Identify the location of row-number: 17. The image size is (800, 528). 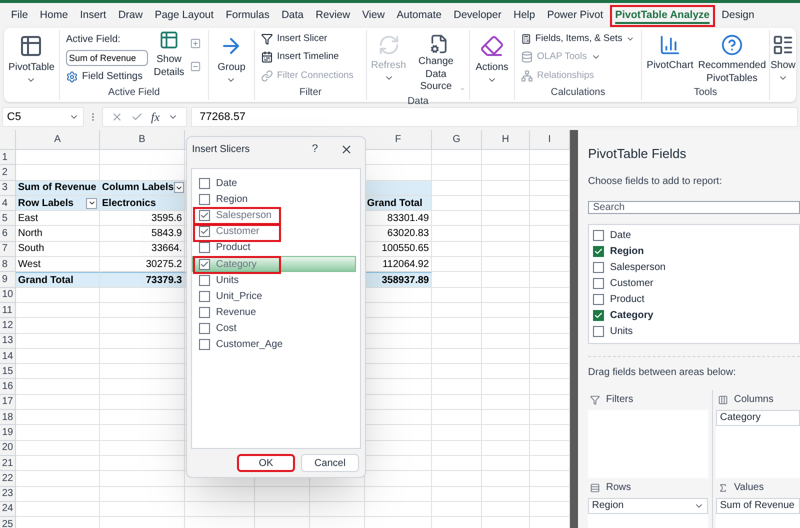
(8, 402).